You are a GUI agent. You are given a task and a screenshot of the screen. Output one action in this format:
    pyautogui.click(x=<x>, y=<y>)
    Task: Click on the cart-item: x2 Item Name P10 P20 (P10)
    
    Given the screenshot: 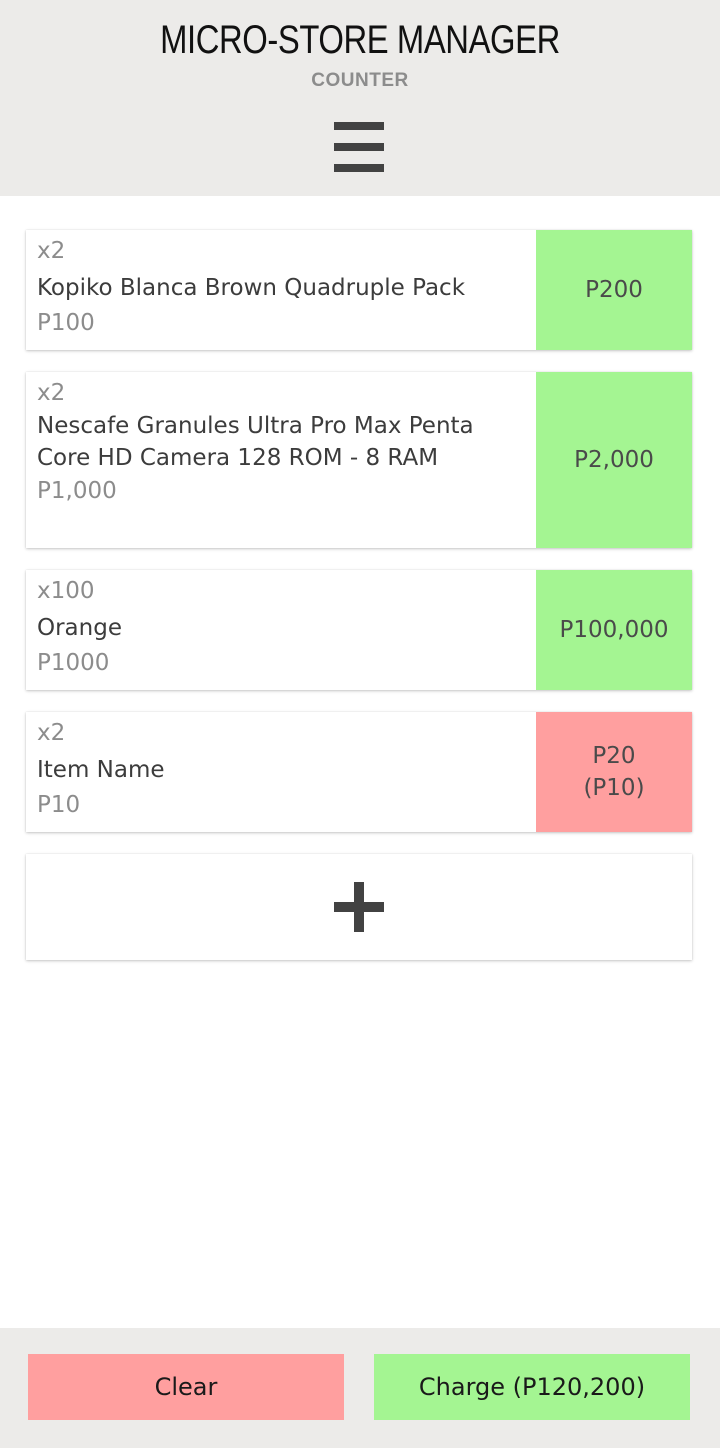 What is the action you would take?
    pyautogui.click(x=359, y=772)
    